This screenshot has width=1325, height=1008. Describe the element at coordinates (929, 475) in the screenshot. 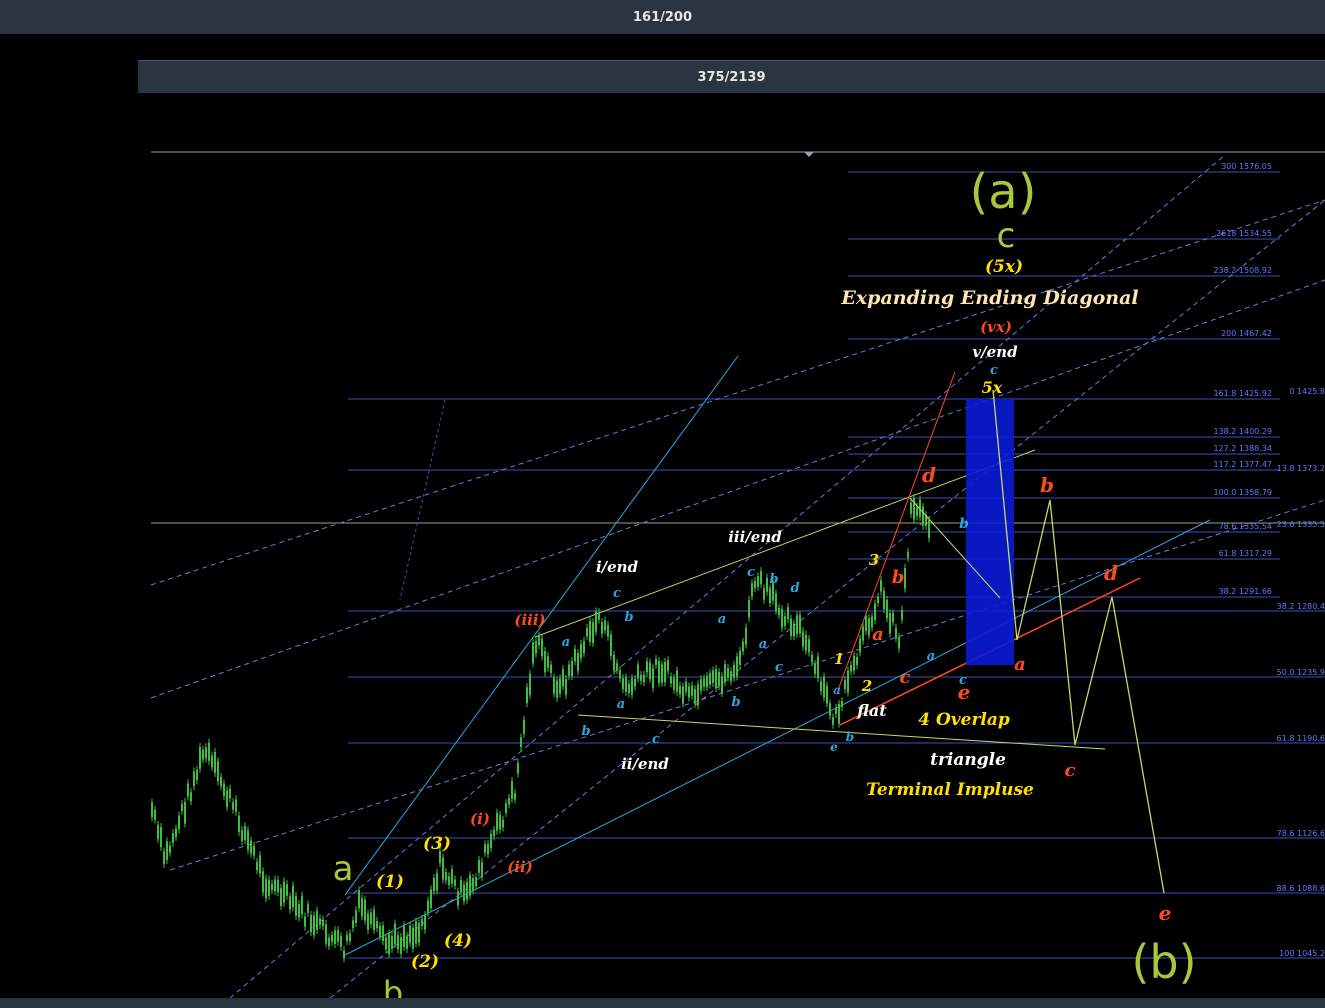

I see `wave-label: d` at that location.